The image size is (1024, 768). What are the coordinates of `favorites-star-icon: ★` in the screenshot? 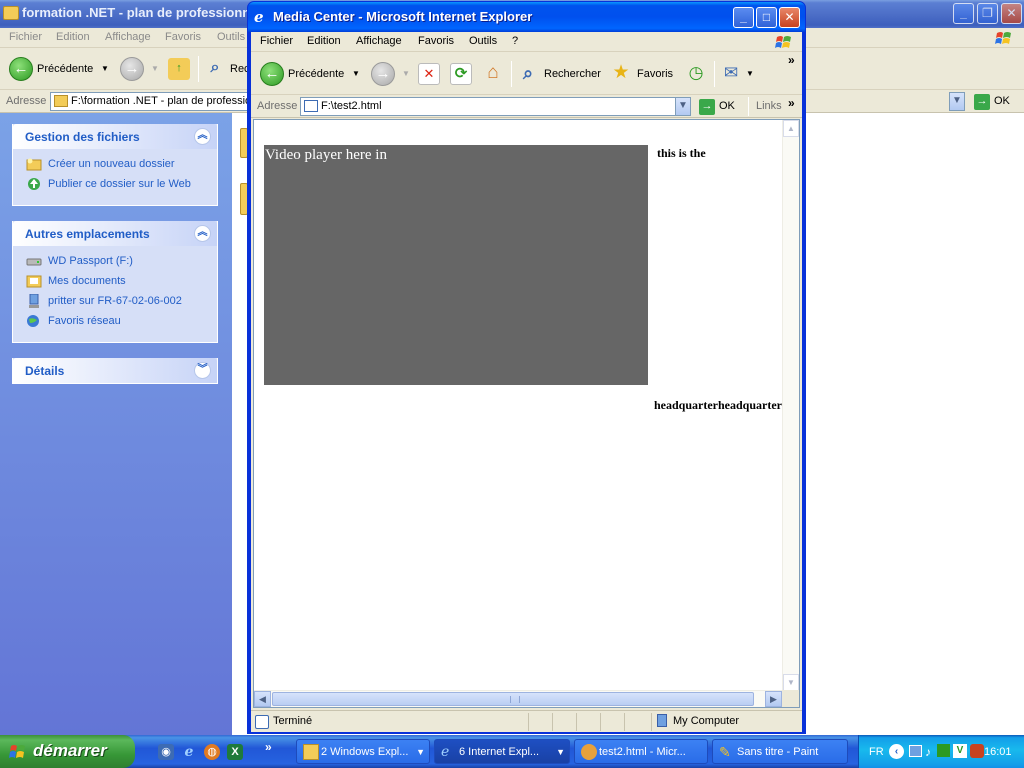 It's located at (621, 74).